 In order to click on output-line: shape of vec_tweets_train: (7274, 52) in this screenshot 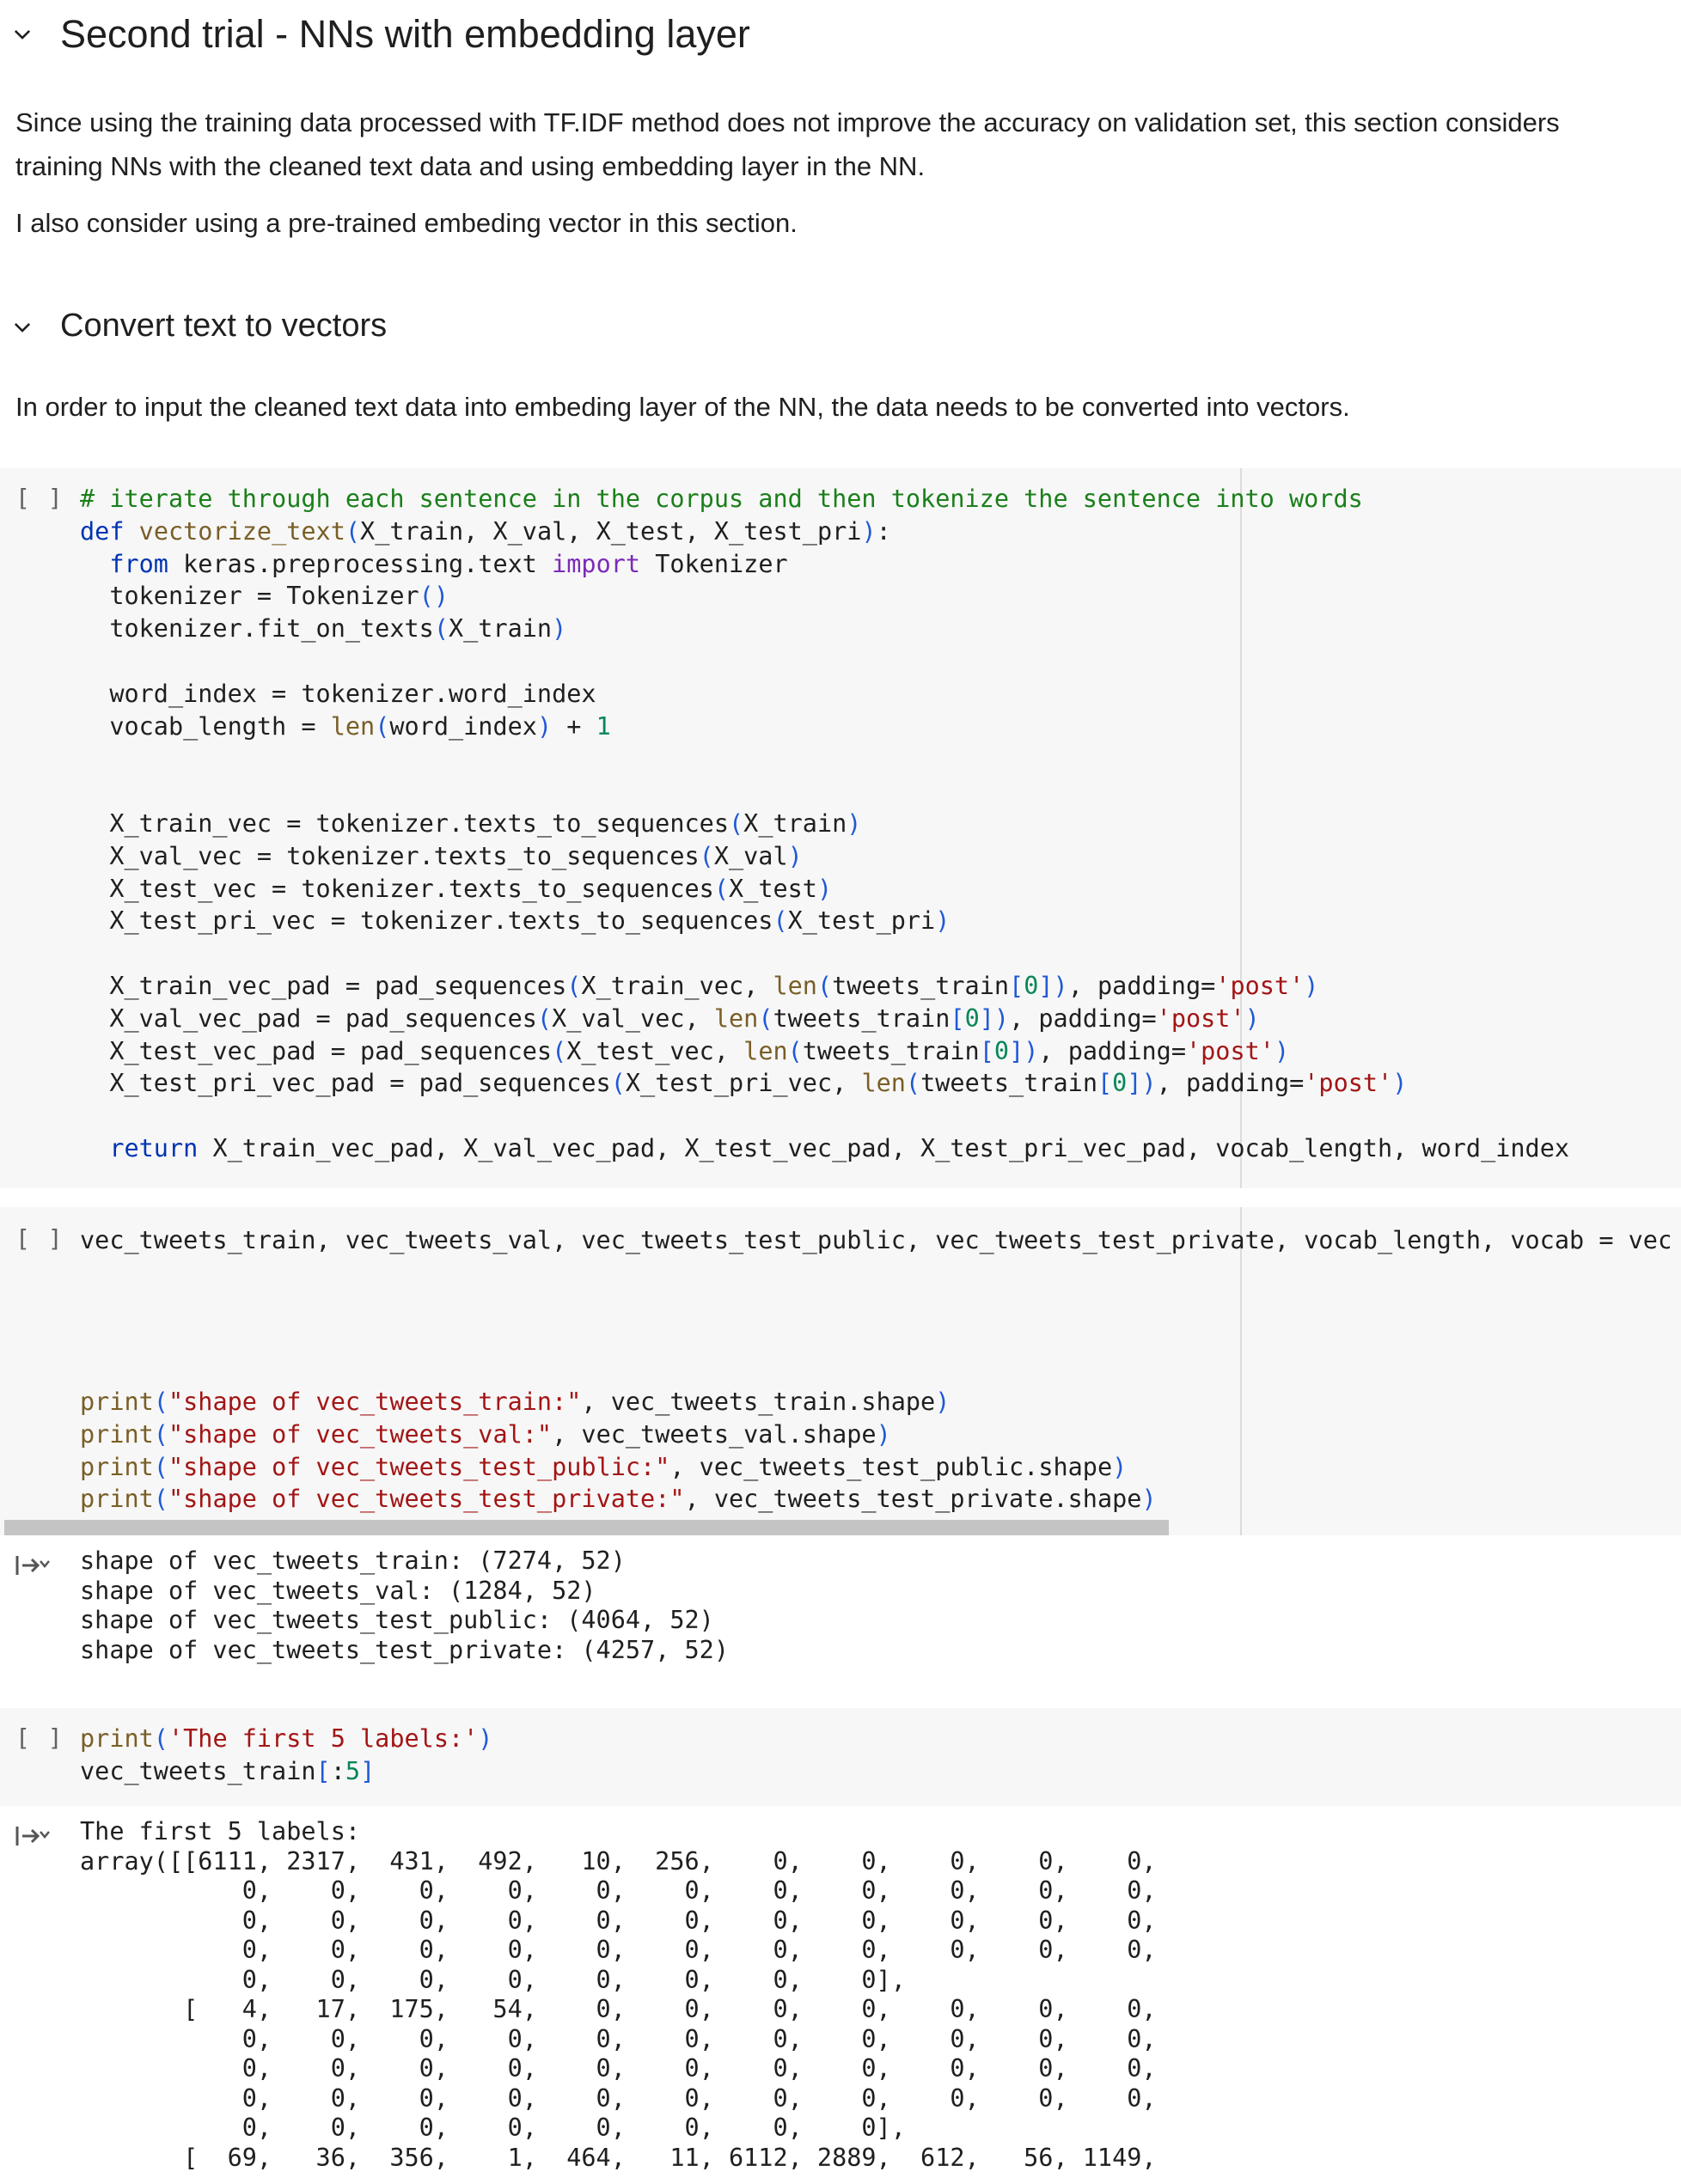, I will do `click(353, 1561)`.